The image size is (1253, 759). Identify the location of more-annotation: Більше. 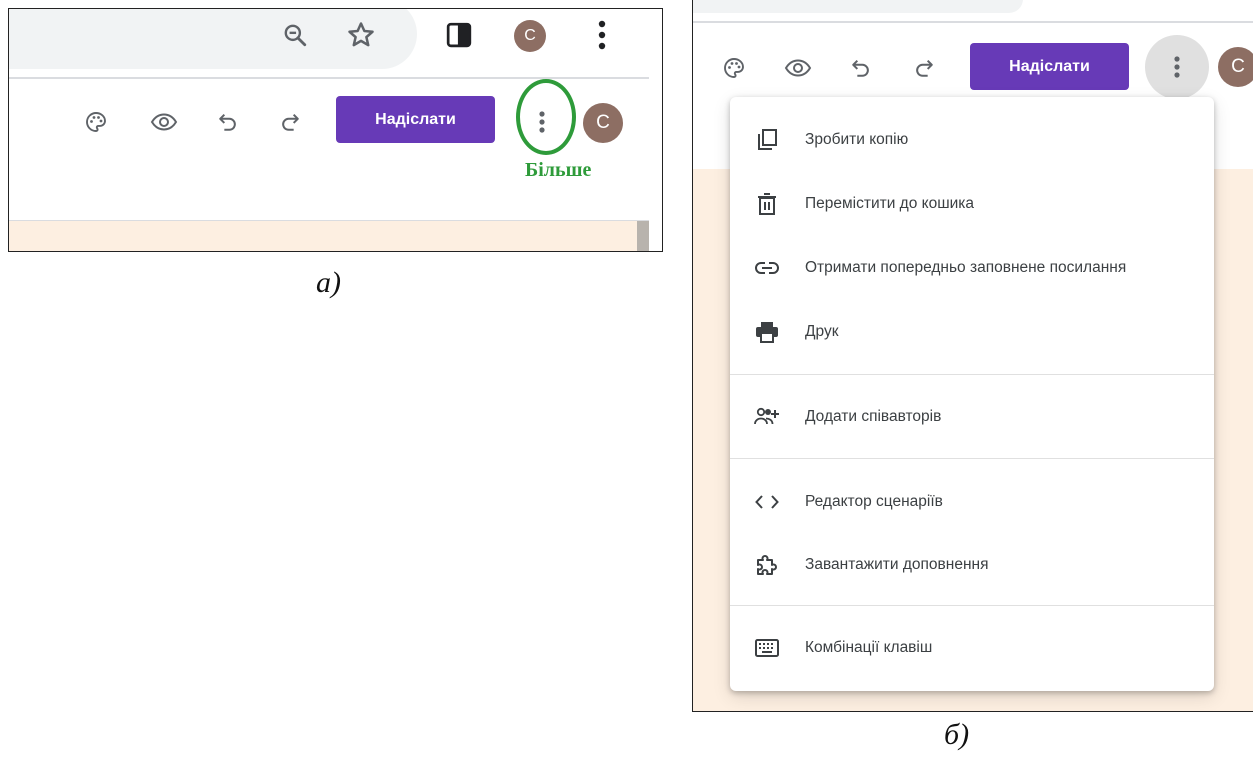
(558, 170).